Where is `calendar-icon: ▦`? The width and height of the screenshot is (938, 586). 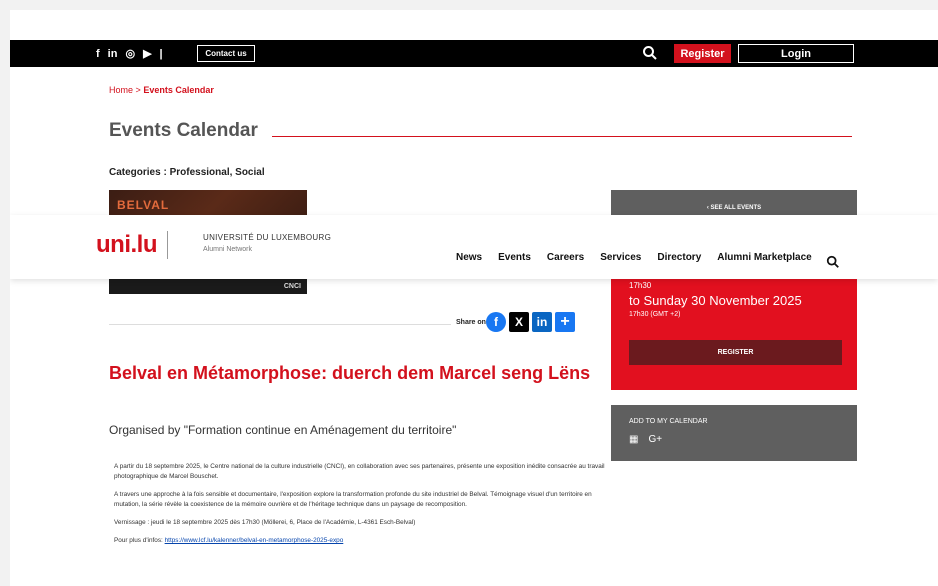 calendar-icon: ▦ is located at coordinates (633, 439).